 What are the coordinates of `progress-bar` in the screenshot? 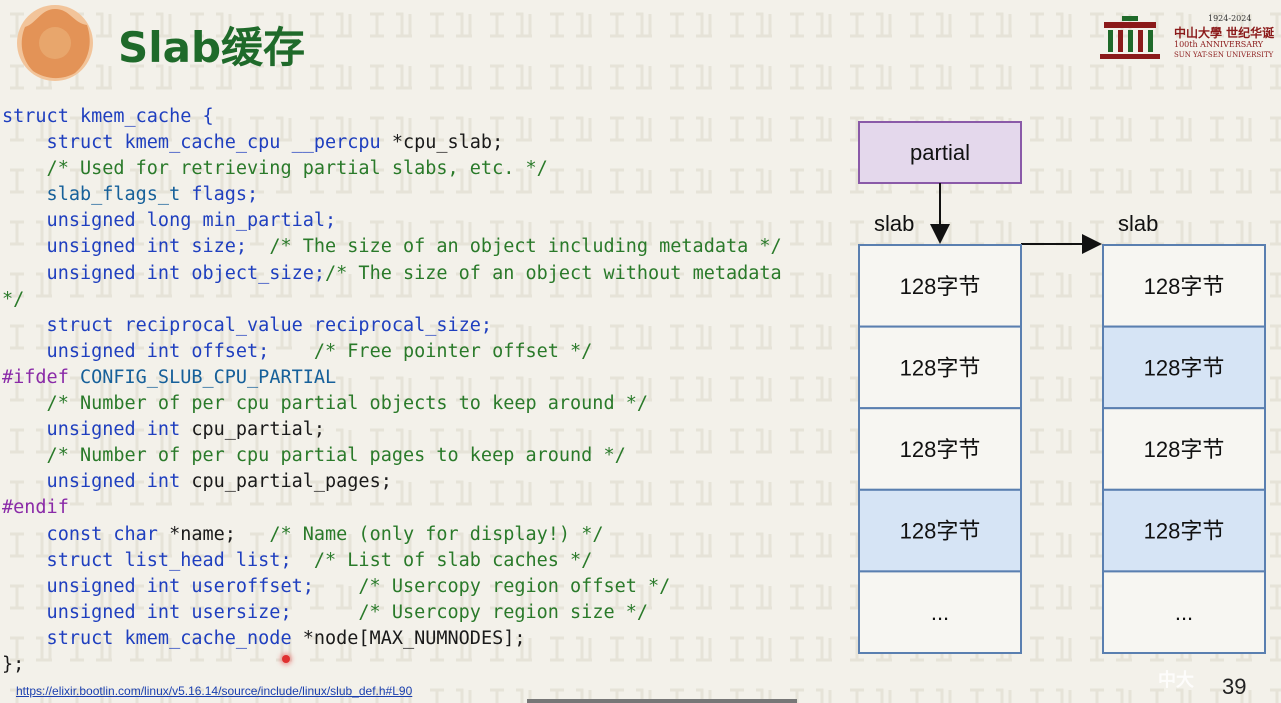 It's located at (662, 701).